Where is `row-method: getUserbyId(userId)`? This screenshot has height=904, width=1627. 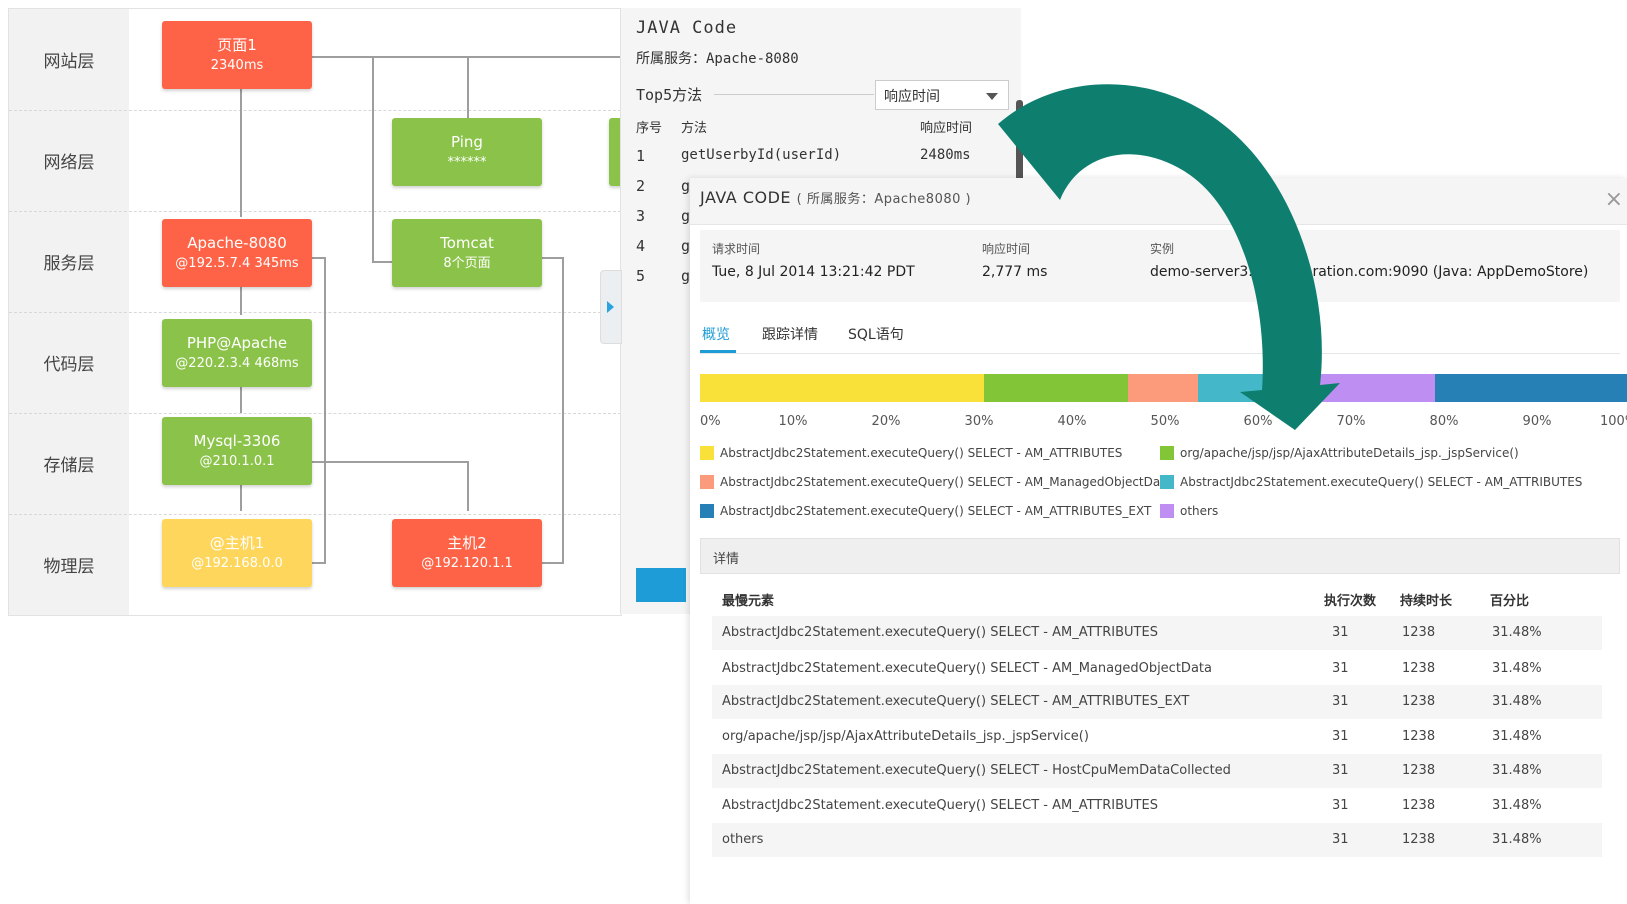
row-method: getUserbyId(userId) is located at coordinates (761, 155).